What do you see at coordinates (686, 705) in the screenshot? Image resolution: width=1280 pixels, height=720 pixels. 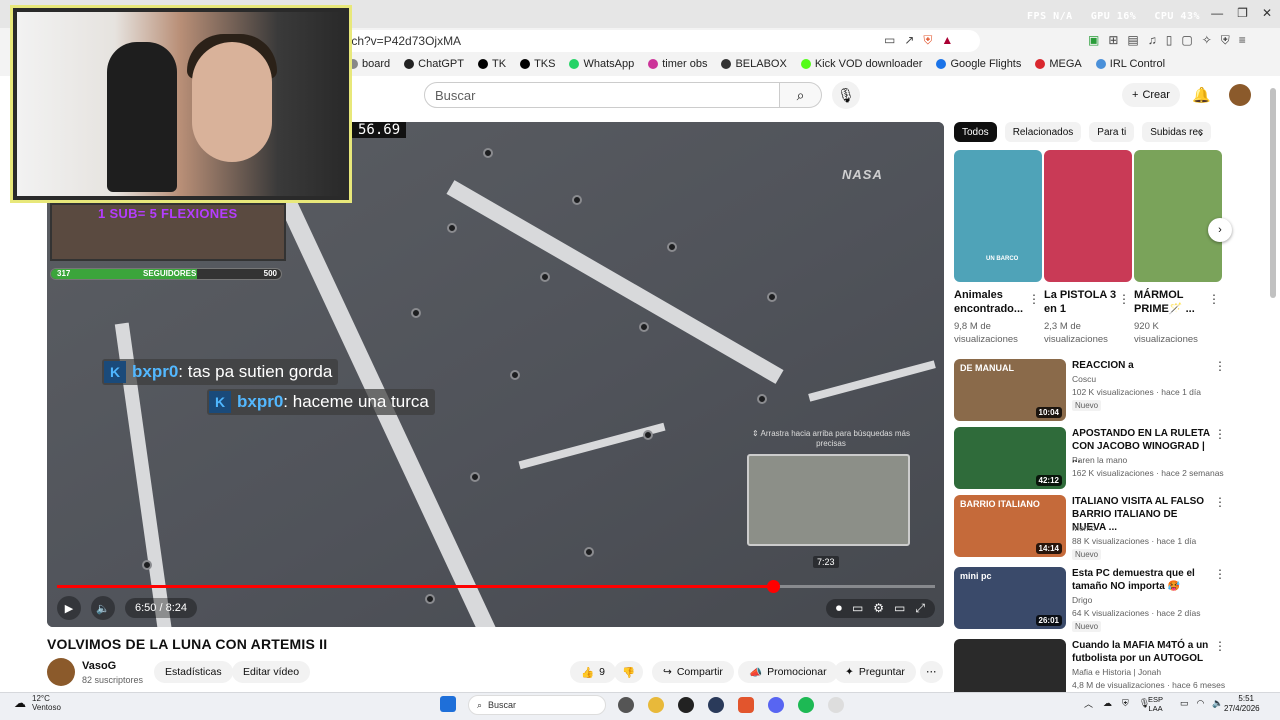 I see `obs-icon` at bounding box center [686, 705].